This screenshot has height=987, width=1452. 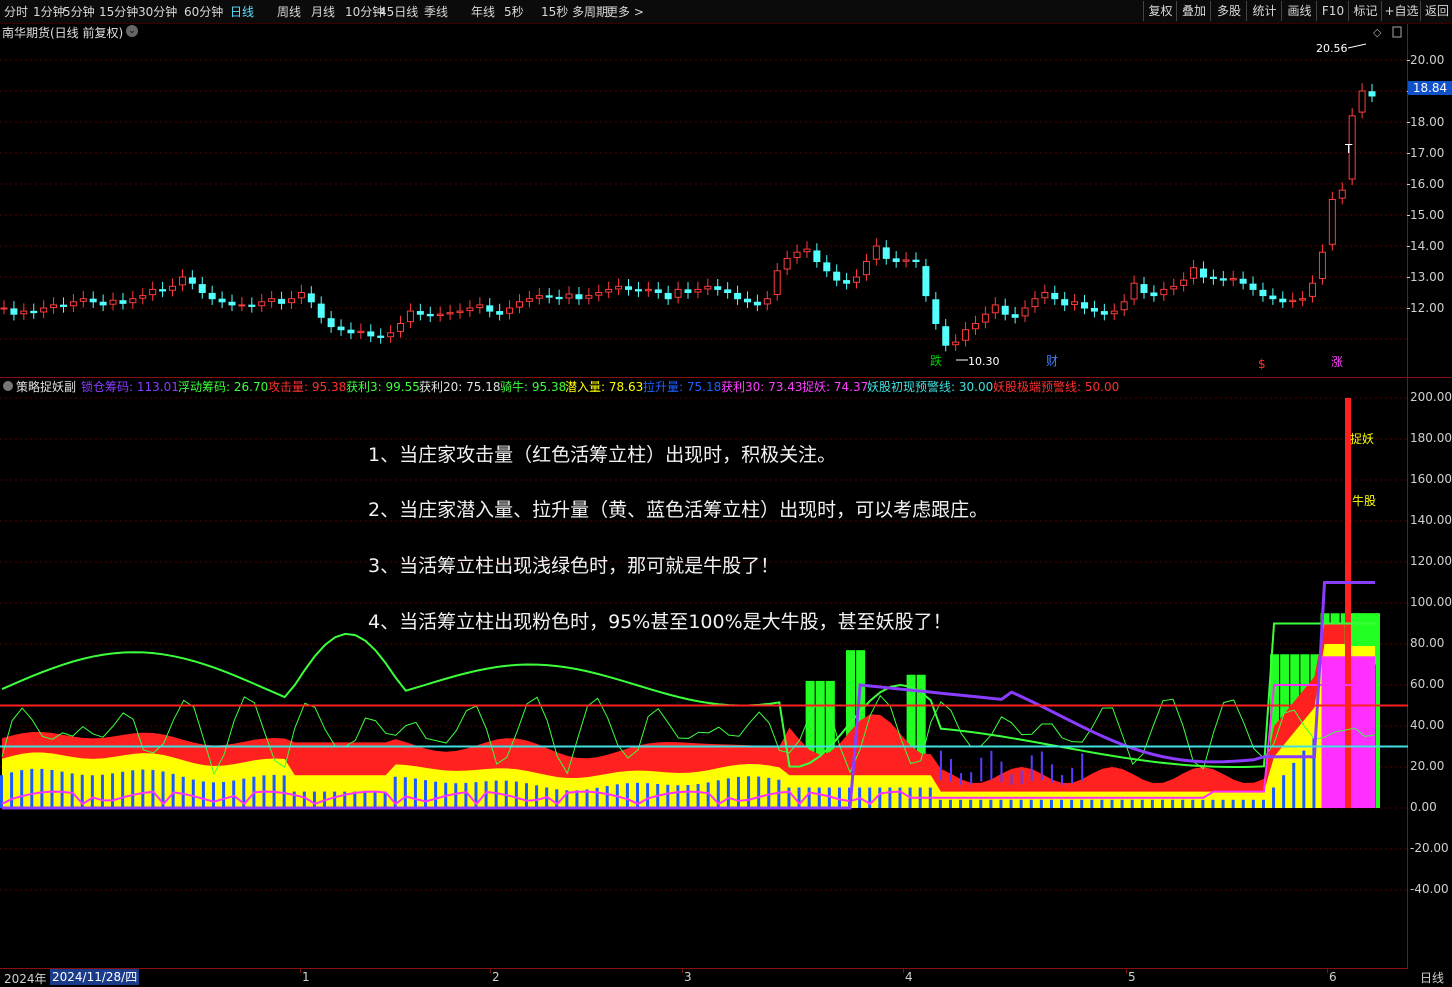 I want to click on tab-10: 45日线, so click(x=398, y=11).